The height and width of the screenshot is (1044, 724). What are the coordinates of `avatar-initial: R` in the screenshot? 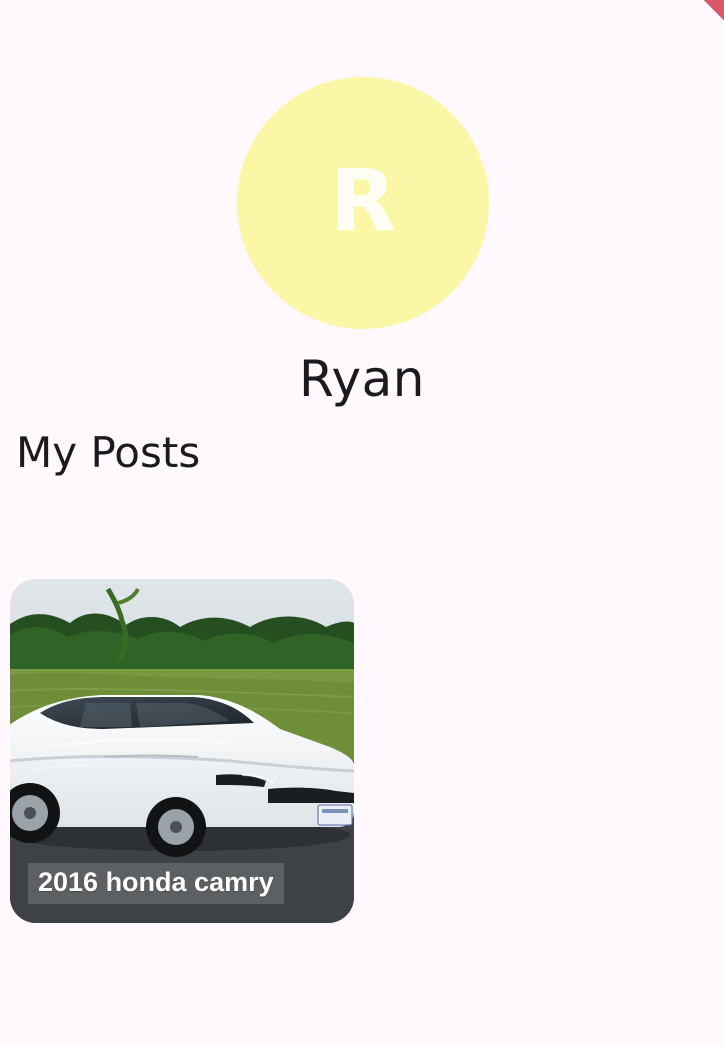 It's located at (363, 201).